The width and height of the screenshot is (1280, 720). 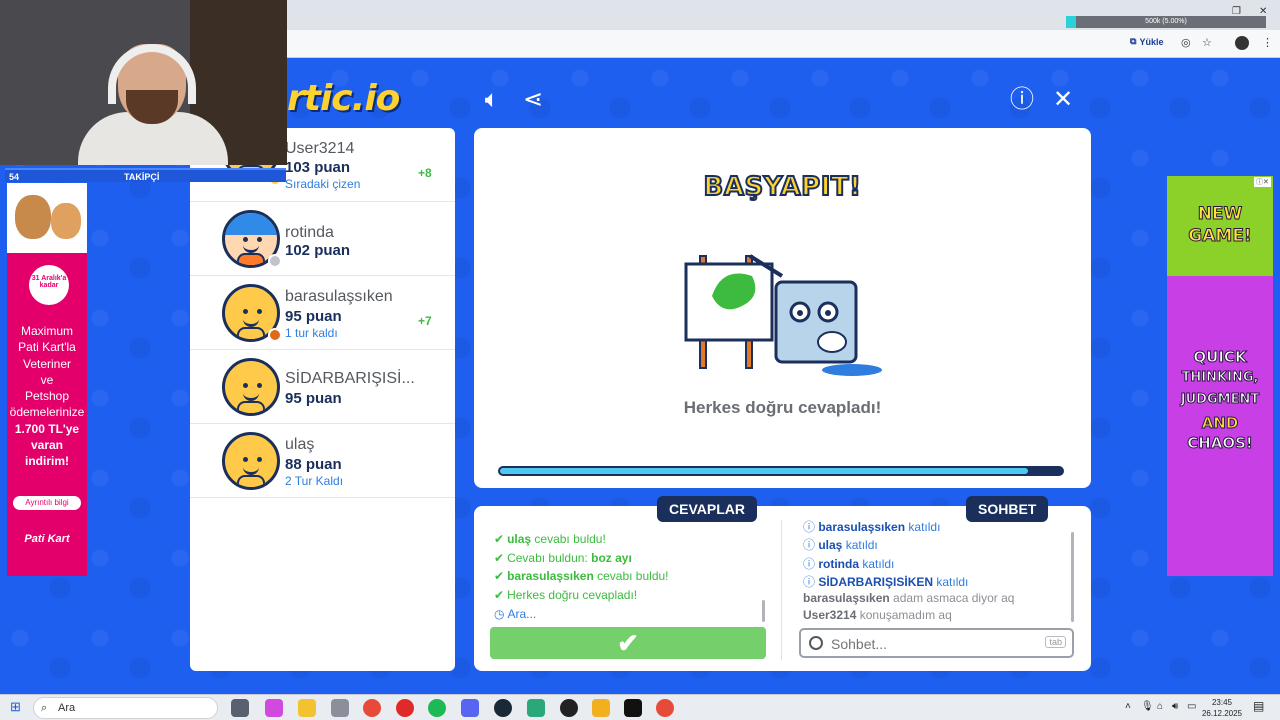 I want to click on install-label: Yükle, so click(x=1151, y=41).